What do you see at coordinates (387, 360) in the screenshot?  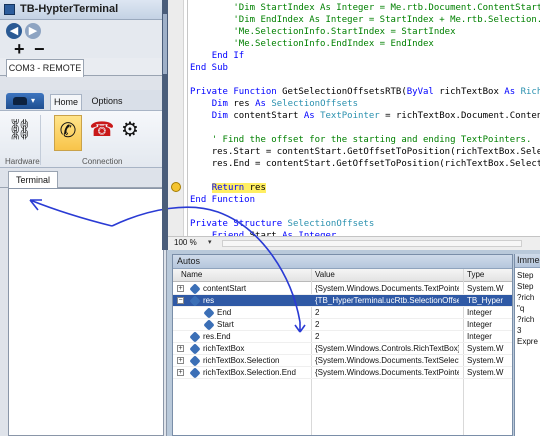 I see `cell-value: {System.Windows.Documents.TextSelection}` at bounding box center [387, 360].